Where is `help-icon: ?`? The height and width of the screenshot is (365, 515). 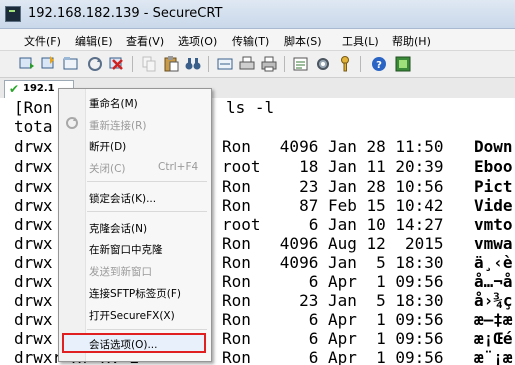 help-icon: ? is located at coordinates (379, 64).